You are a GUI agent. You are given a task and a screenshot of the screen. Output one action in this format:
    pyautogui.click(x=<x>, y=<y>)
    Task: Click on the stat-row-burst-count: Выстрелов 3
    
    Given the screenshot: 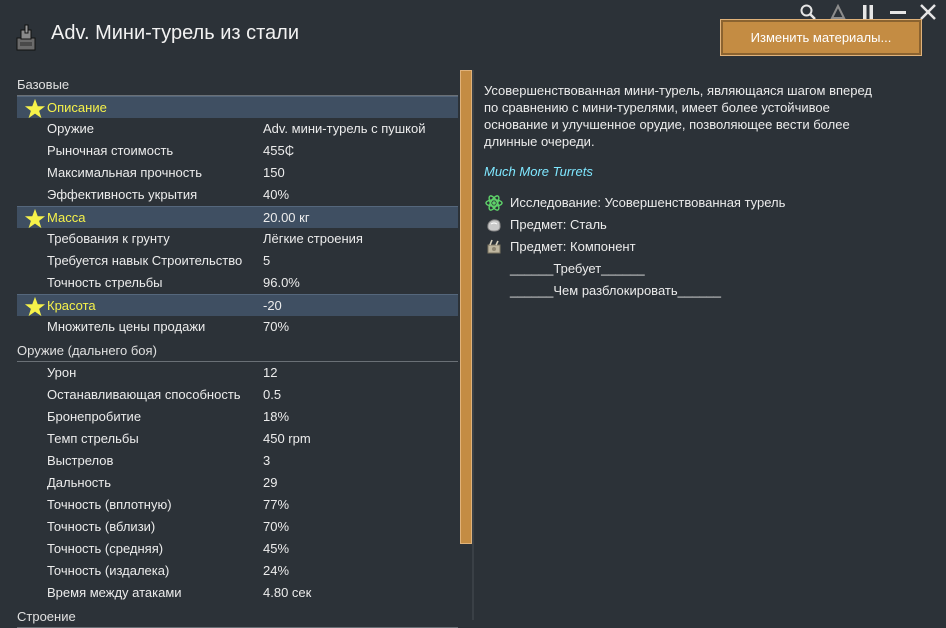 What is the action you would take?
    pyautogui.click(x=237, y=461)
    